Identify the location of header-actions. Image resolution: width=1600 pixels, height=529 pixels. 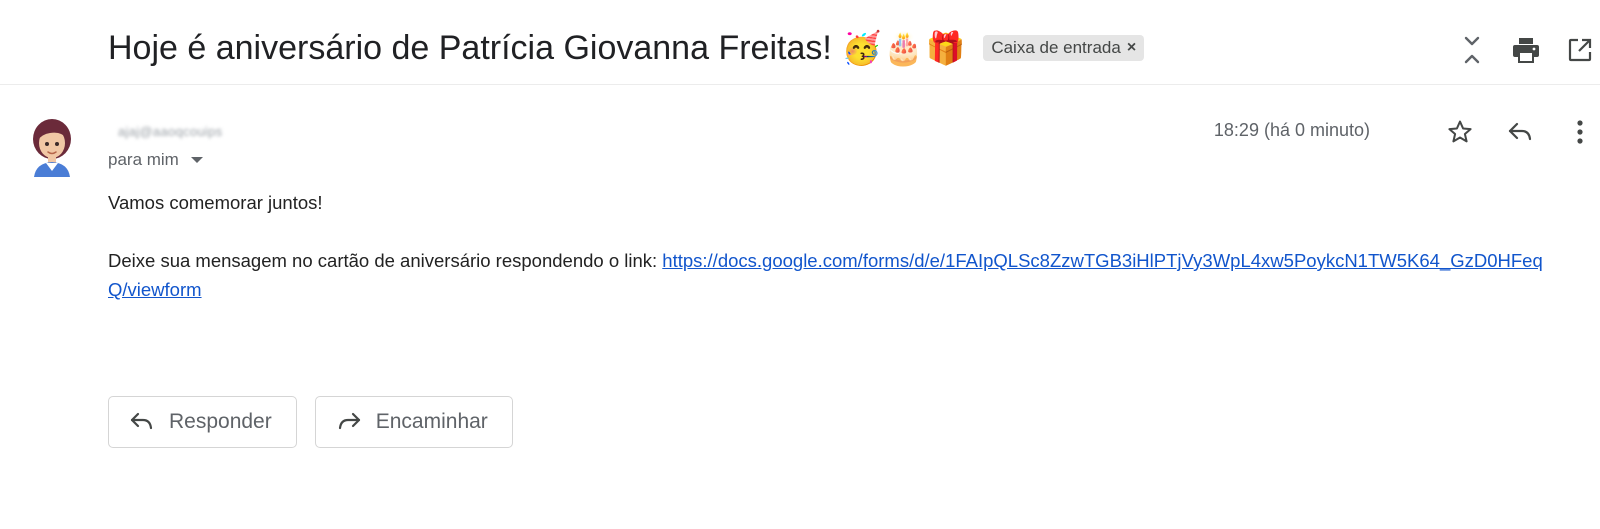
(1519, 50).